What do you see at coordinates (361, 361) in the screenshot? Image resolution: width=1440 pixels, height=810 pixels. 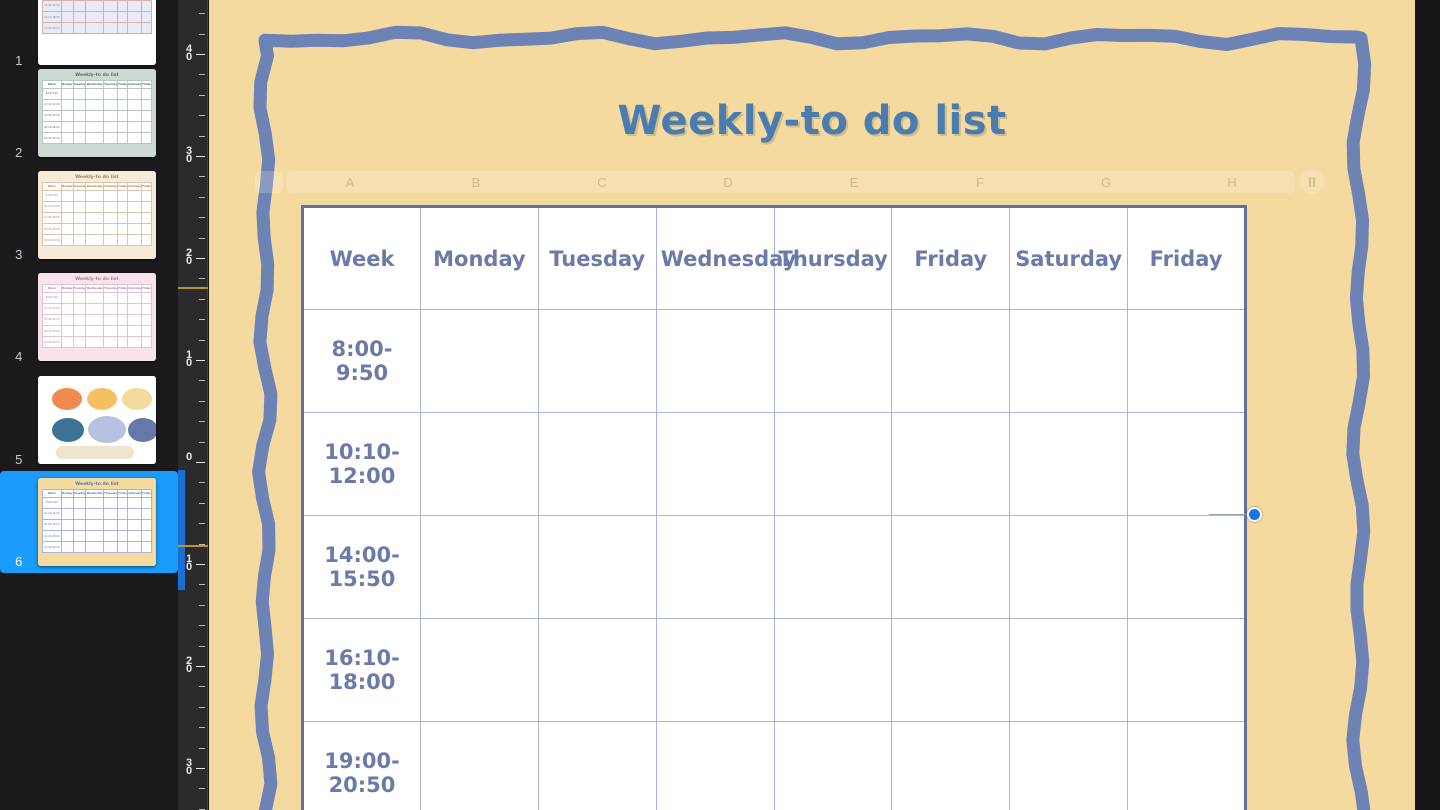 I see `table-time-cell: 8:00-9:50` at bounding box center [361, 361].